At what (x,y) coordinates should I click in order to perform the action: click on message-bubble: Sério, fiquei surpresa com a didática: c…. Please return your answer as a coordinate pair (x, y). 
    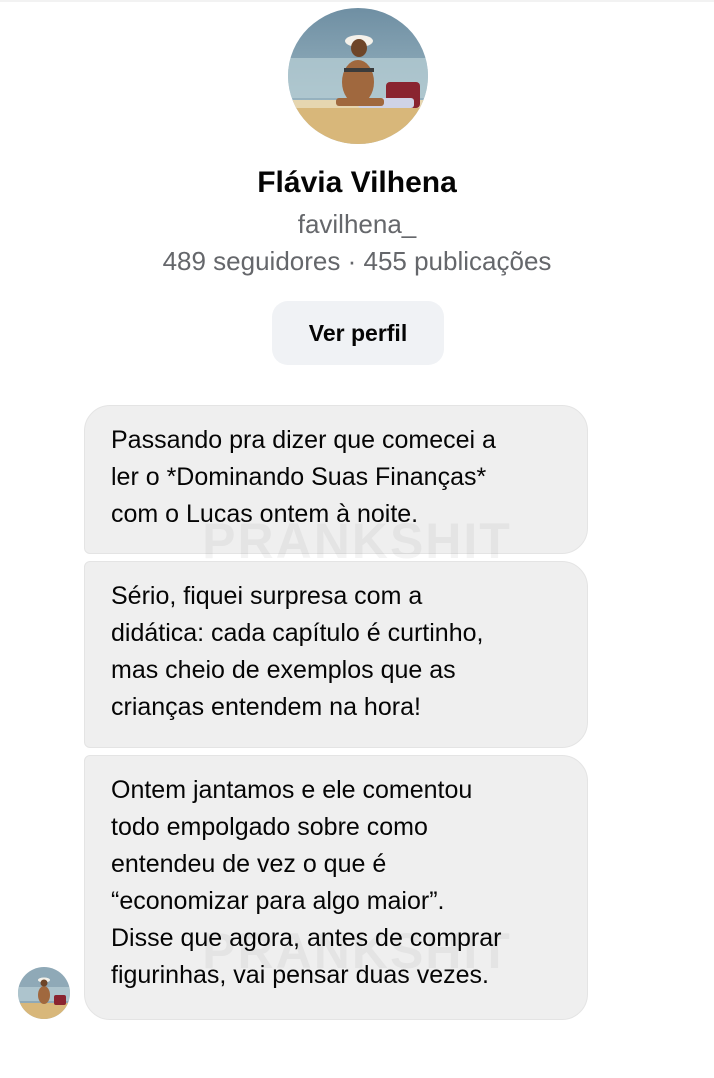
    Looking at the image, I should click on (336, 654).